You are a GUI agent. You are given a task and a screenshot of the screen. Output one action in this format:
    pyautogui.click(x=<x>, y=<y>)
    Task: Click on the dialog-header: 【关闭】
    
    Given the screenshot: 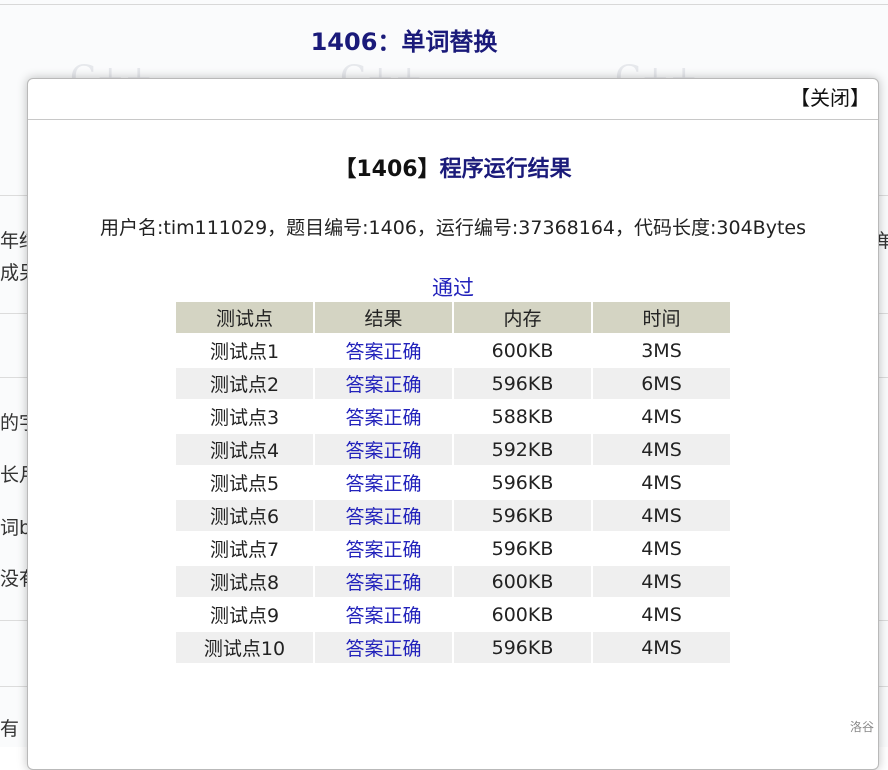 What is the action you would take?
    pyautogui.click(x=453, y=99)
    